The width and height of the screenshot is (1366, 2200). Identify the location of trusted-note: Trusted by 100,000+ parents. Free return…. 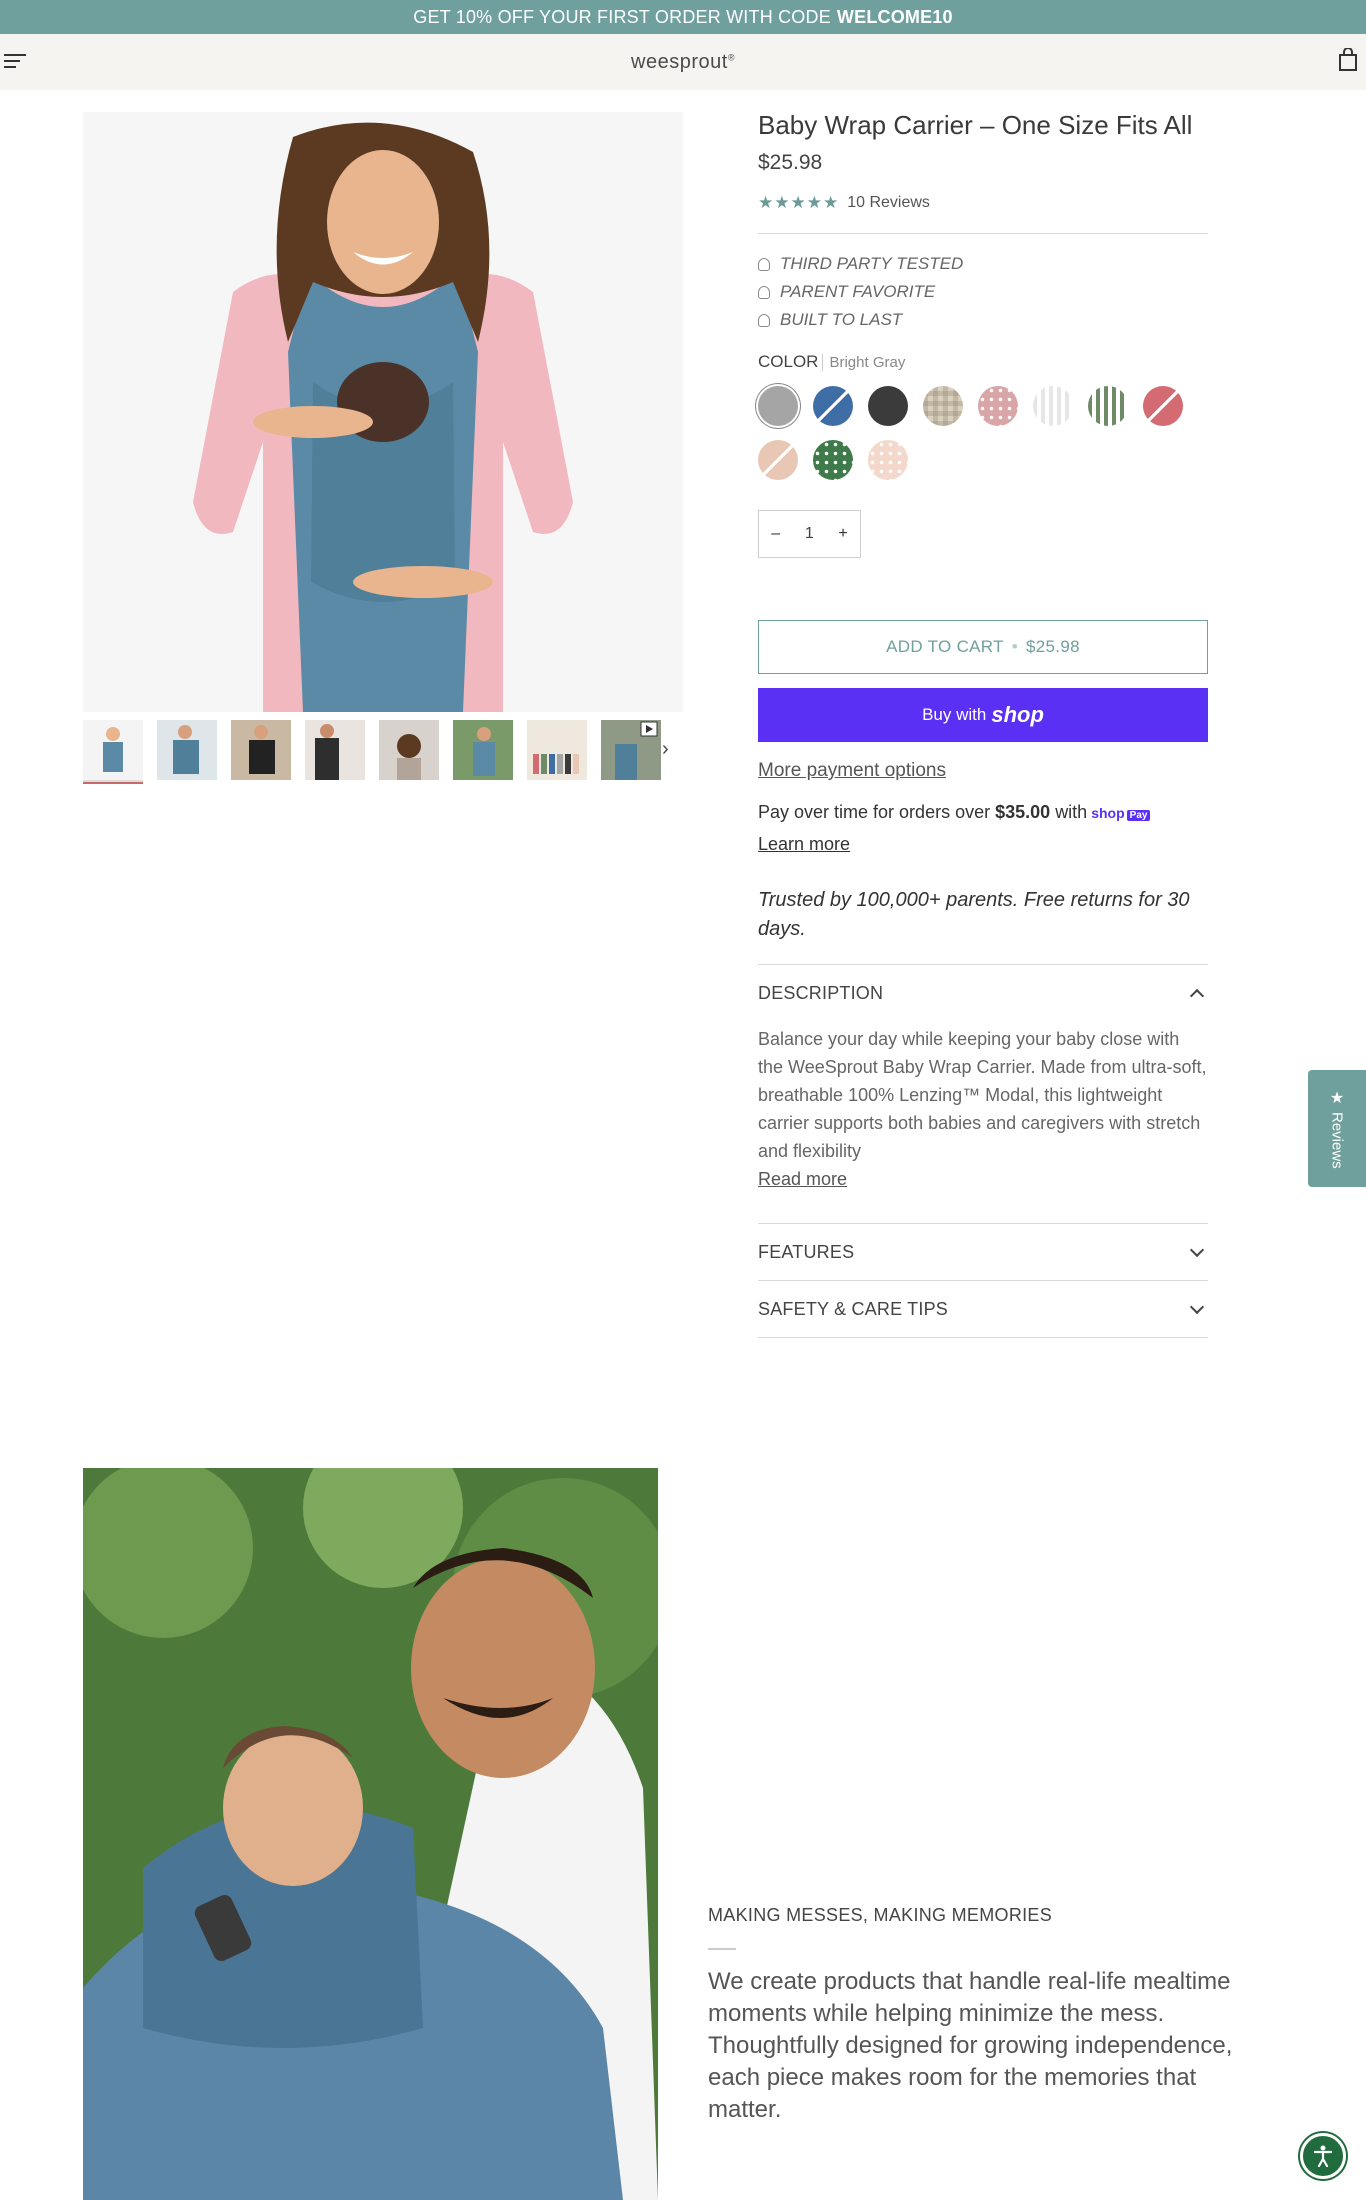
(974, 914).